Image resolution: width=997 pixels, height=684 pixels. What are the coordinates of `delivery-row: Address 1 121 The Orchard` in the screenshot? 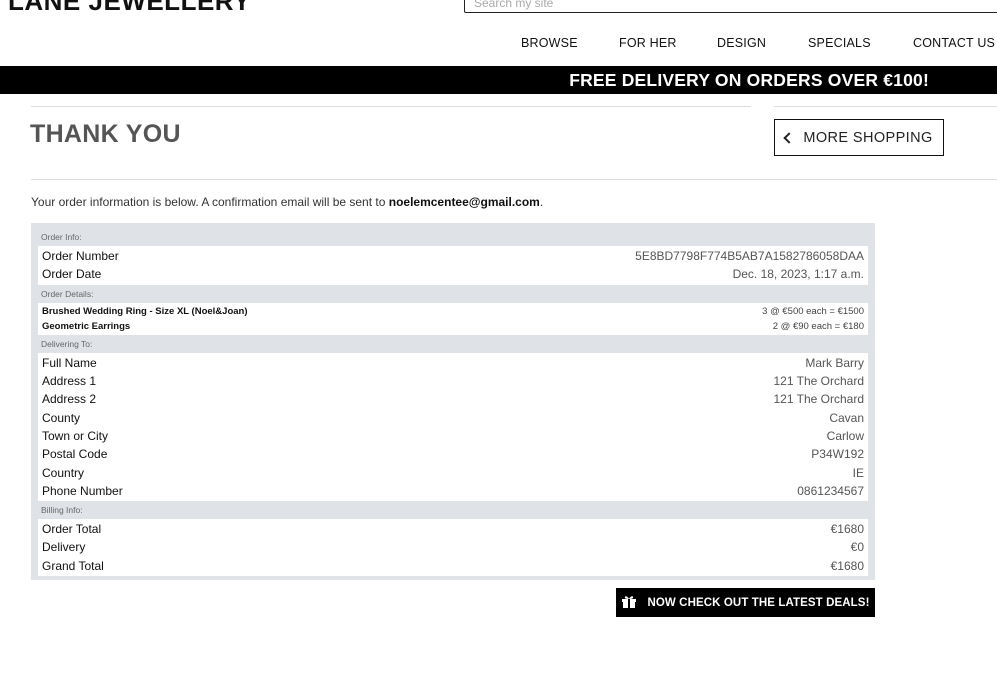 It's located at (453, 381).